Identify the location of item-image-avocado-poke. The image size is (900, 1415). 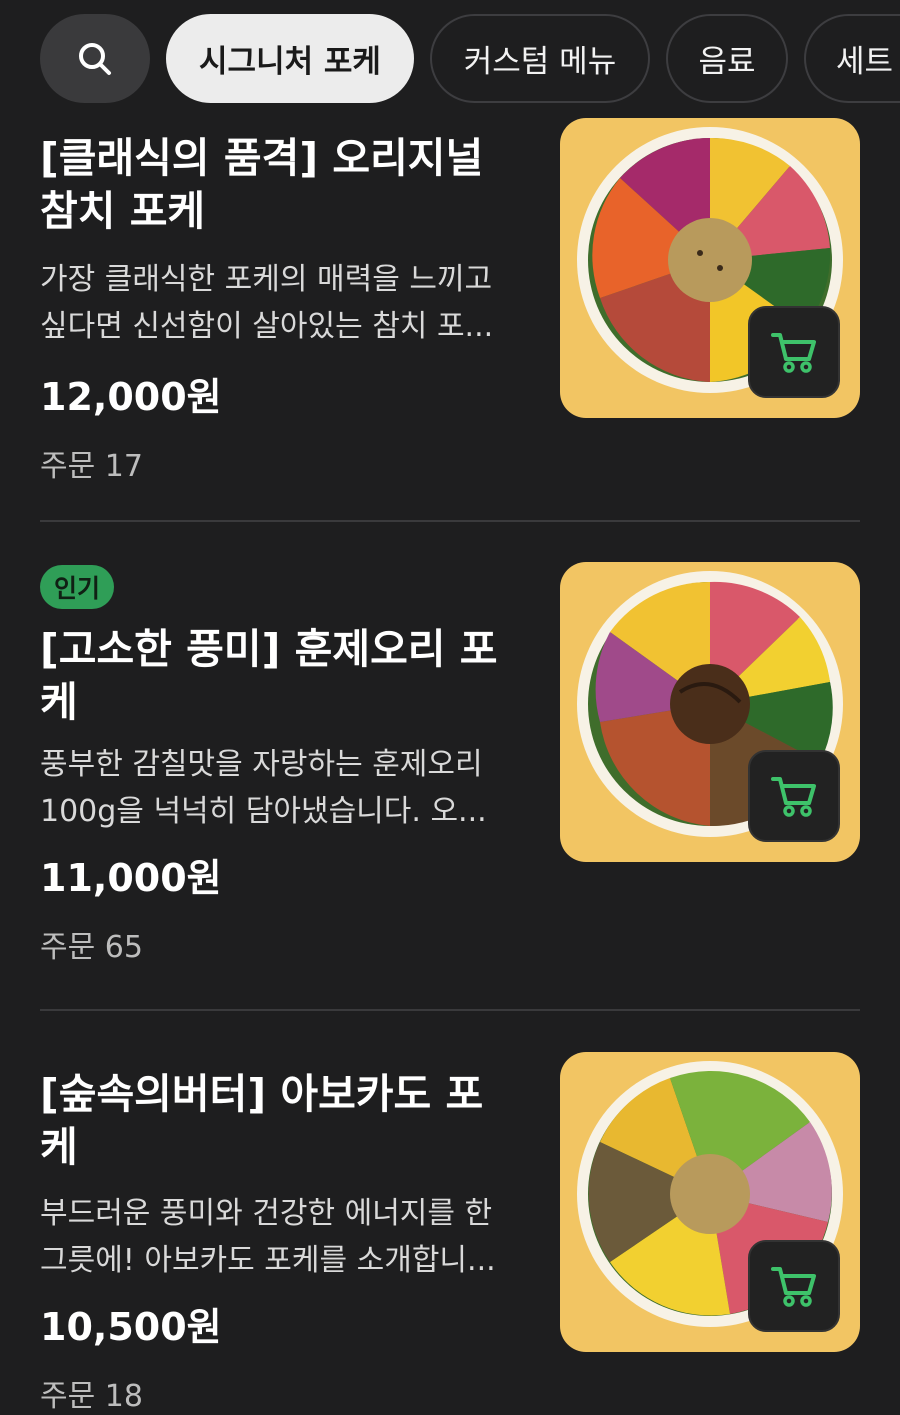
(710, 1202).